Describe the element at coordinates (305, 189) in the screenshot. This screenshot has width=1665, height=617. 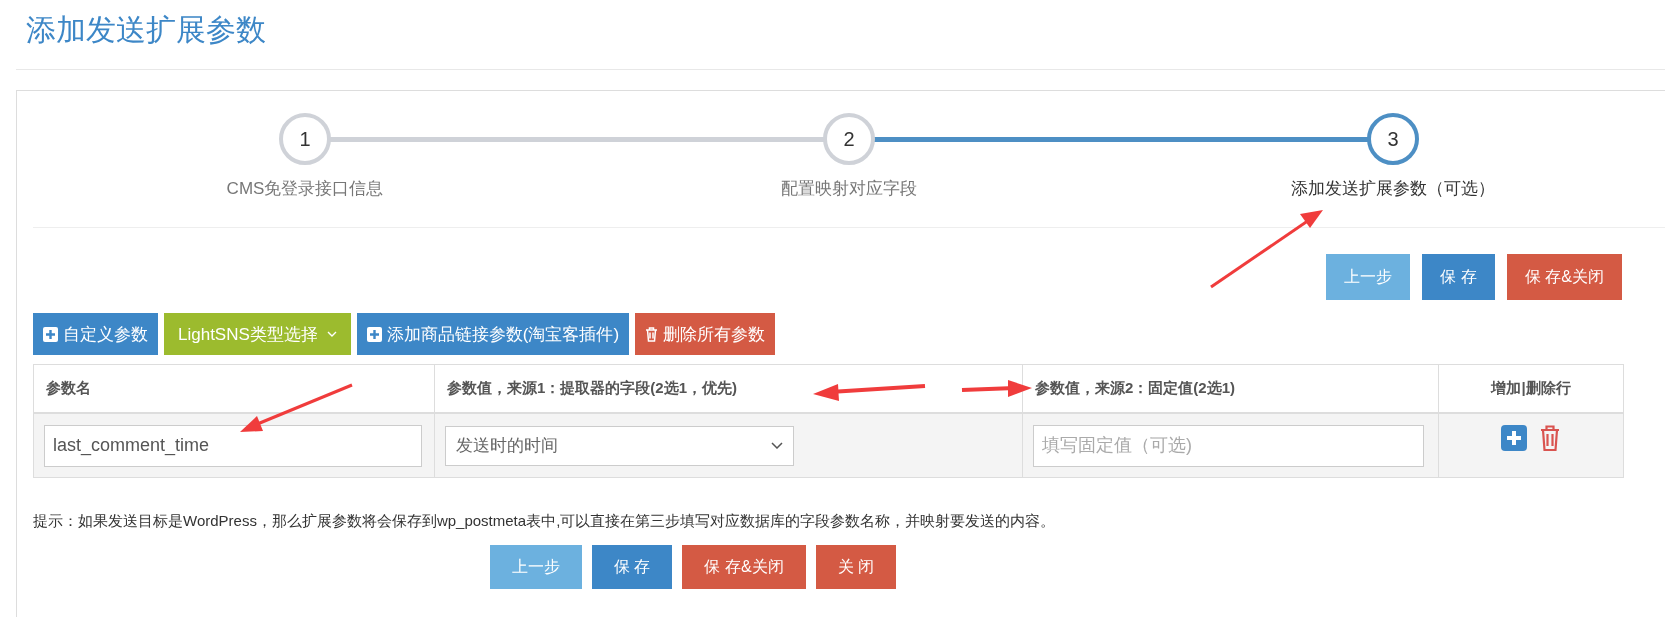
I see `step-label: CMS免登录接口信息` at that location.